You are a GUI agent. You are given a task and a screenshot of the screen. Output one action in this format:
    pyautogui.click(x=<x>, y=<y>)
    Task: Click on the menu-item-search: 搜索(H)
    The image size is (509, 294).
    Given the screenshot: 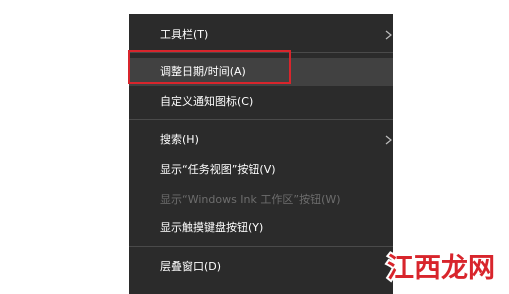 What is the action you would take?
    pyautogui.click(x=261, y=140)
    